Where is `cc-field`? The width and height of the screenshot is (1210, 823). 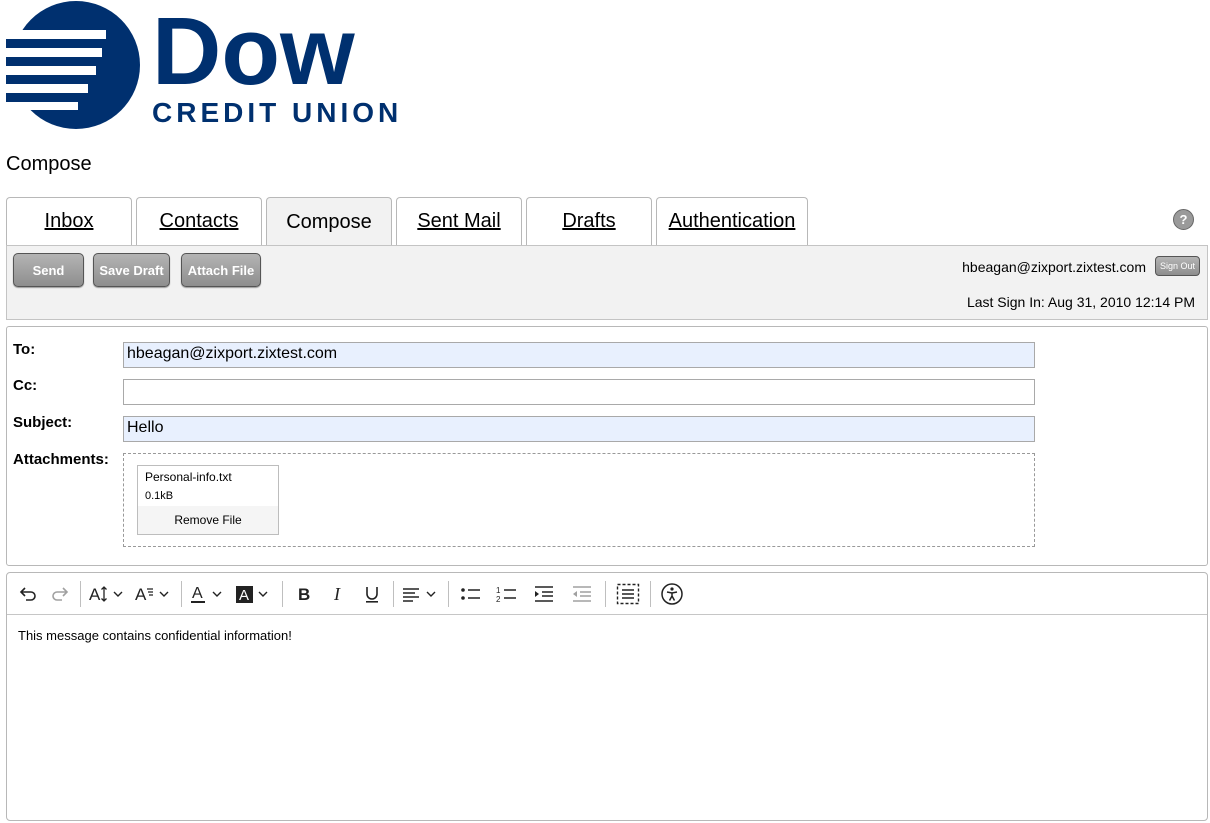
cc-field is located at coordinates (579, 392).